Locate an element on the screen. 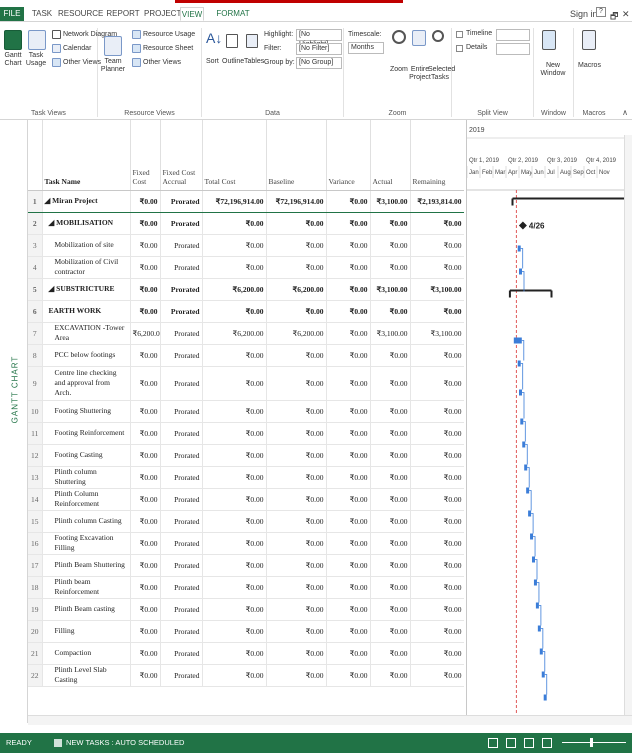  details-checkbox is located at coordinates (459, 48).